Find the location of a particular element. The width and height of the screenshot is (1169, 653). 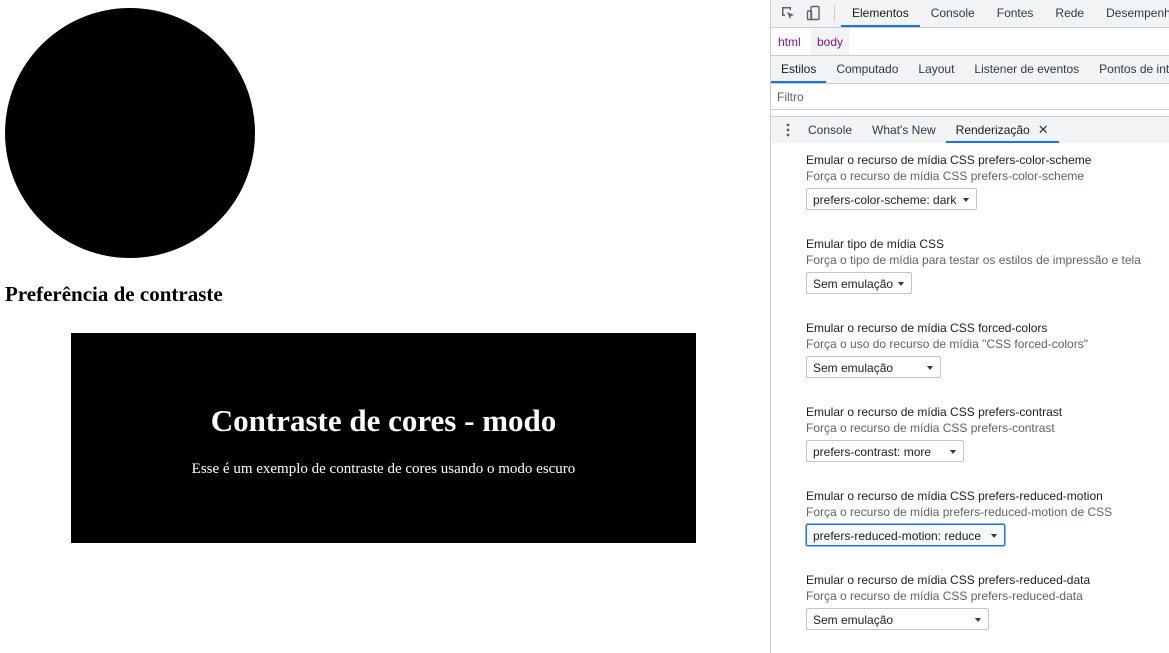

breadcrumb-body: body is located at coordinates (830, 41).